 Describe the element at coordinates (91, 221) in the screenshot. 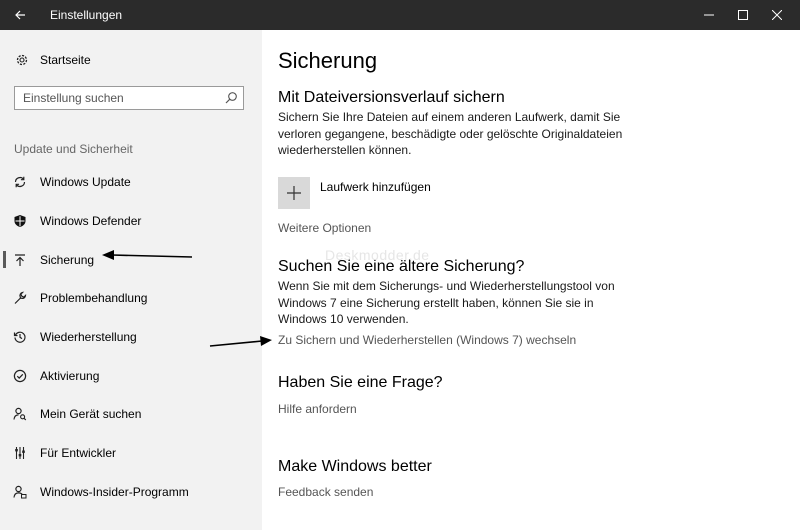

I see `sidebar-item-label: Windows Defender` at that location.